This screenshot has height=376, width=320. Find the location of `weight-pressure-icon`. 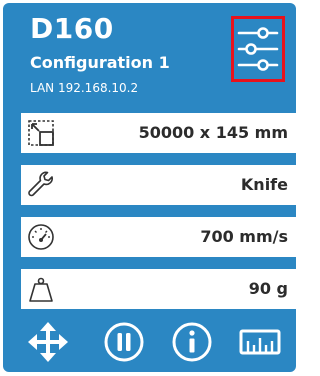

weight-pressure-icon is located at coordinates (41, 289).